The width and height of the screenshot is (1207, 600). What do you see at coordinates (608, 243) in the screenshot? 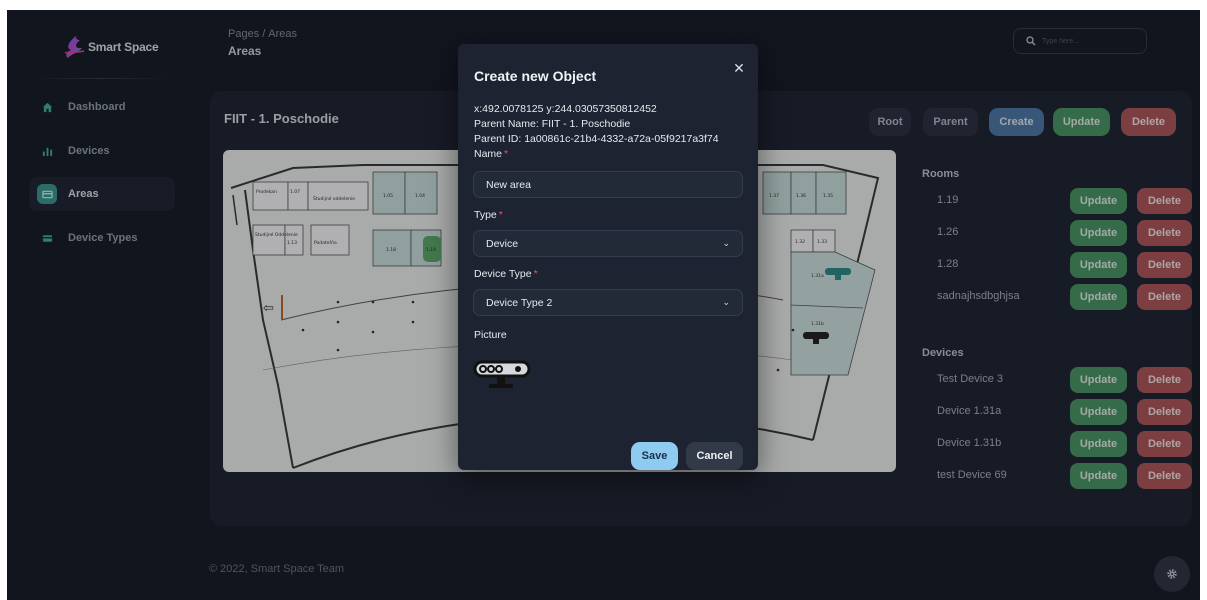
I see `type-select: Device ⌄` at bounding box center [608, 243].